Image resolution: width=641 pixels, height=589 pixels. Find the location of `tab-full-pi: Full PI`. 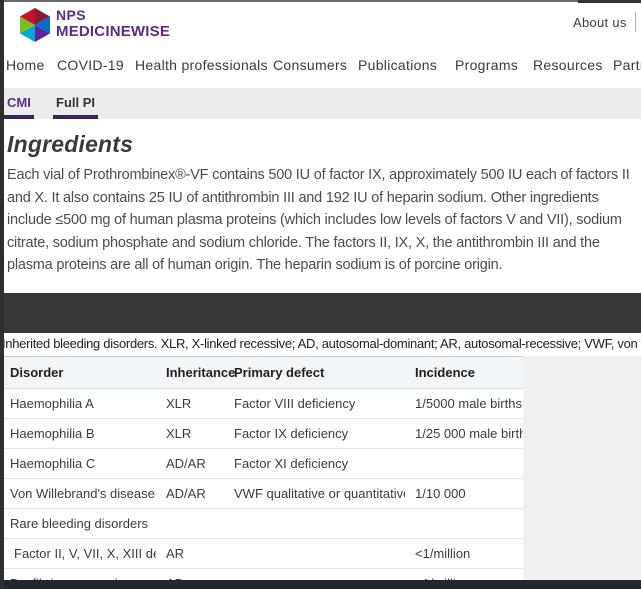

tab-full-pi: Full PI is located at coordinates (75, 103).